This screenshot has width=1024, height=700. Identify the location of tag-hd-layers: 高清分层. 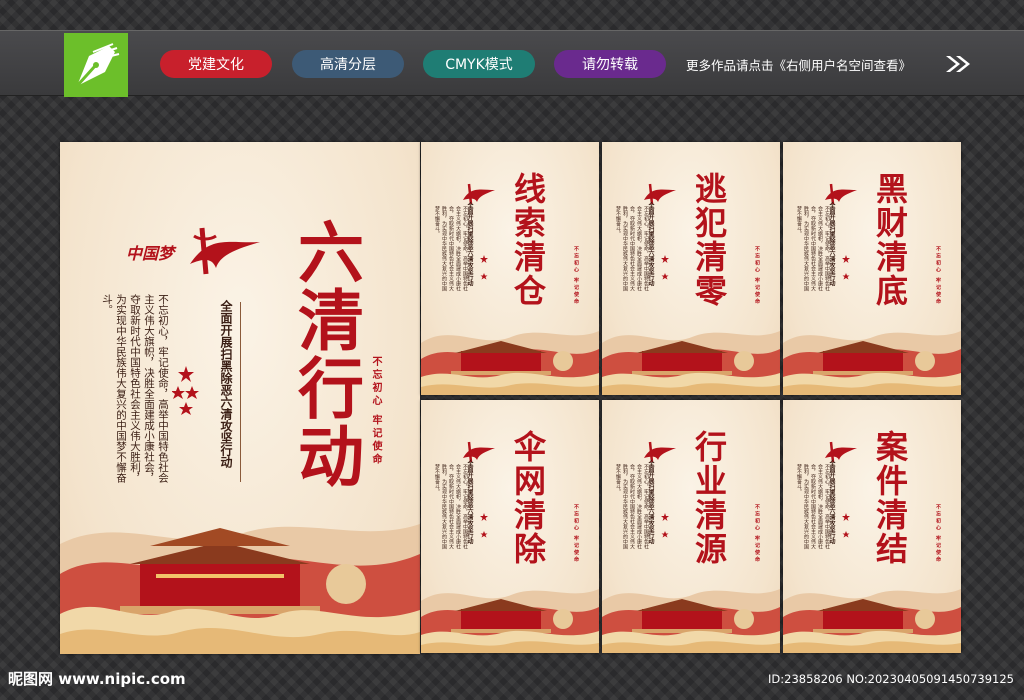
(348, 64).